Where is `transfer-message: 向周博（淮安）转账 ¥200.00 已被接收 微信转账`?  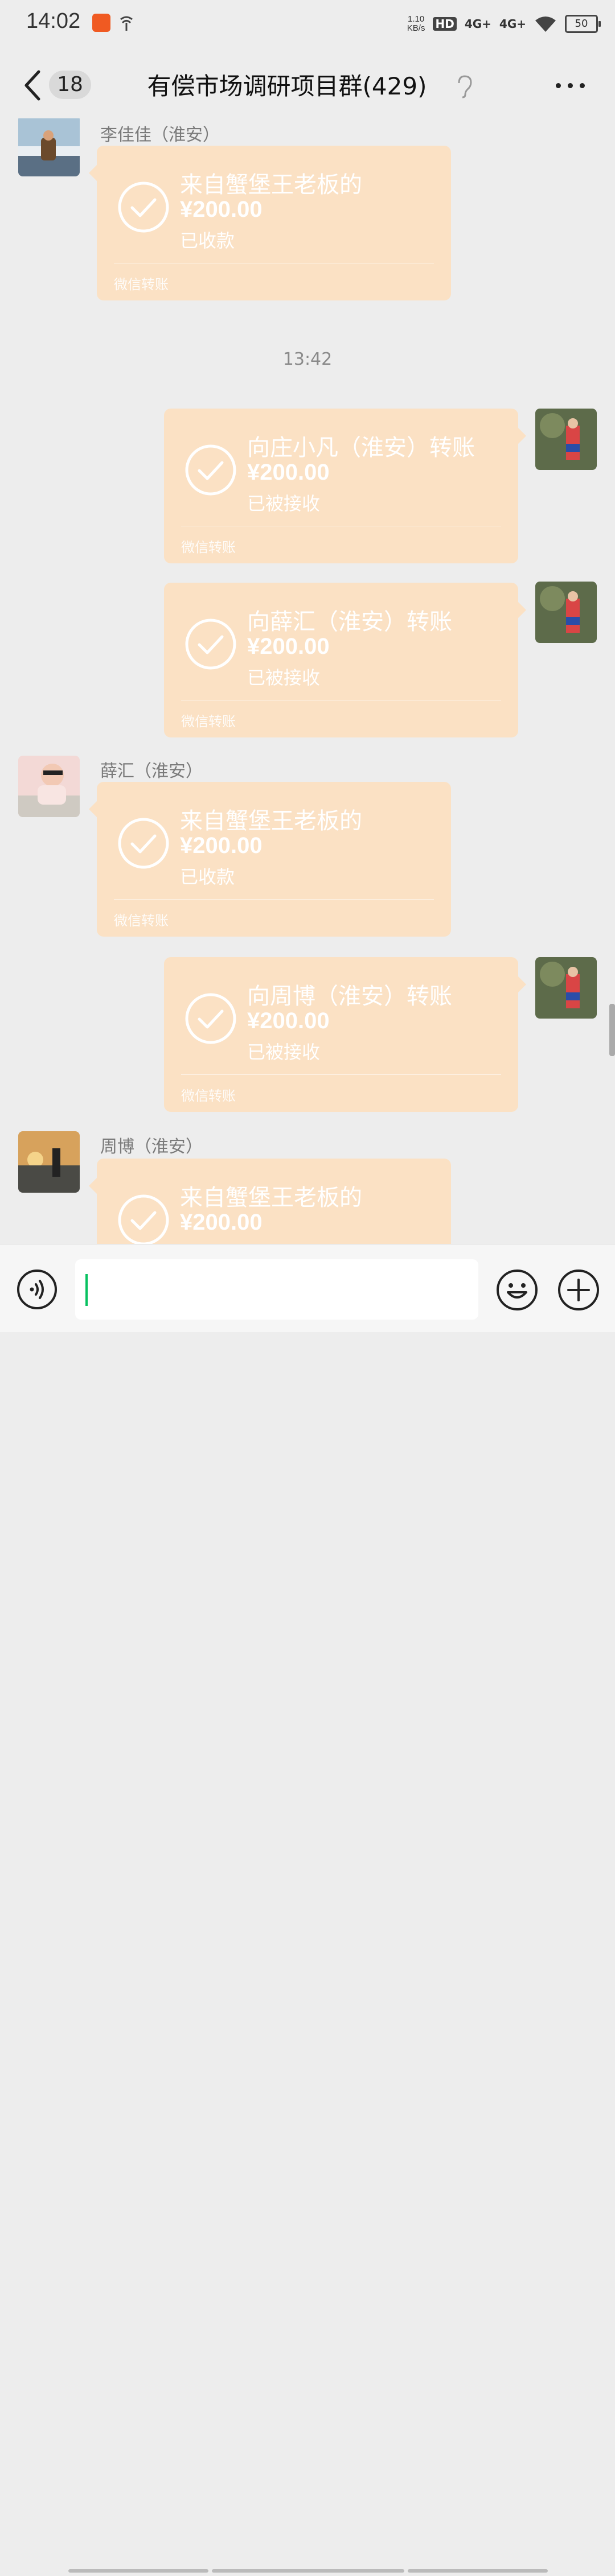 transfer-message: 向周博（淮安）转账 ¥200.00 已被接收 微信转账 is located at coordinates (345, 1034).